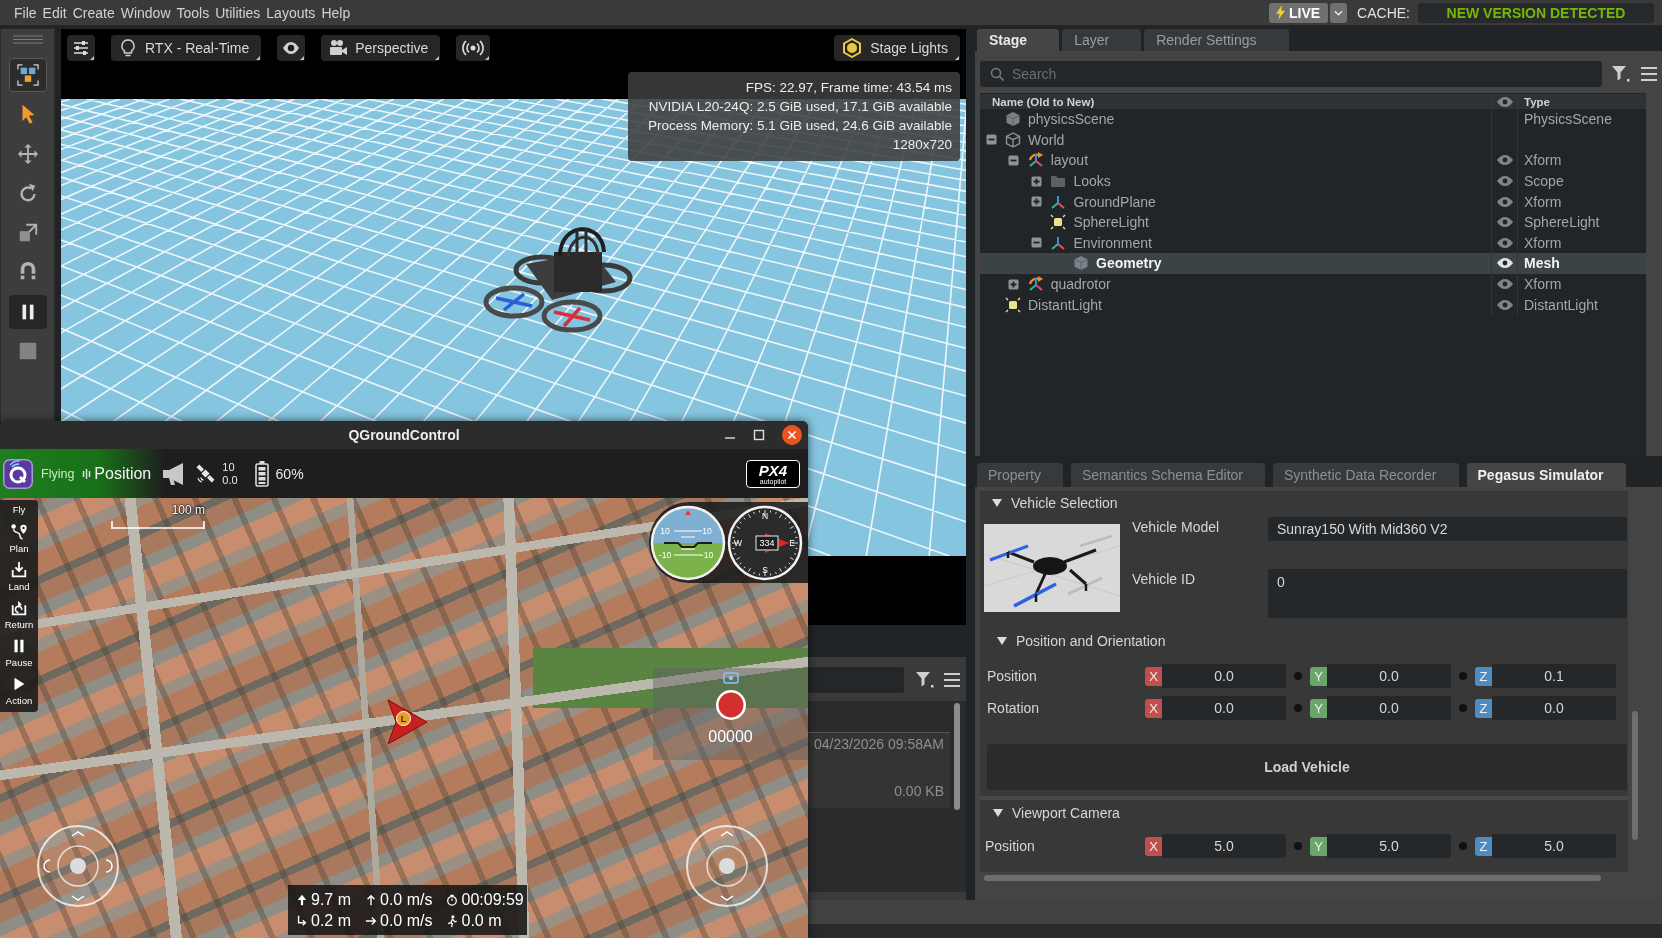  I want to click on pause-tool-button, so click(27, 311).